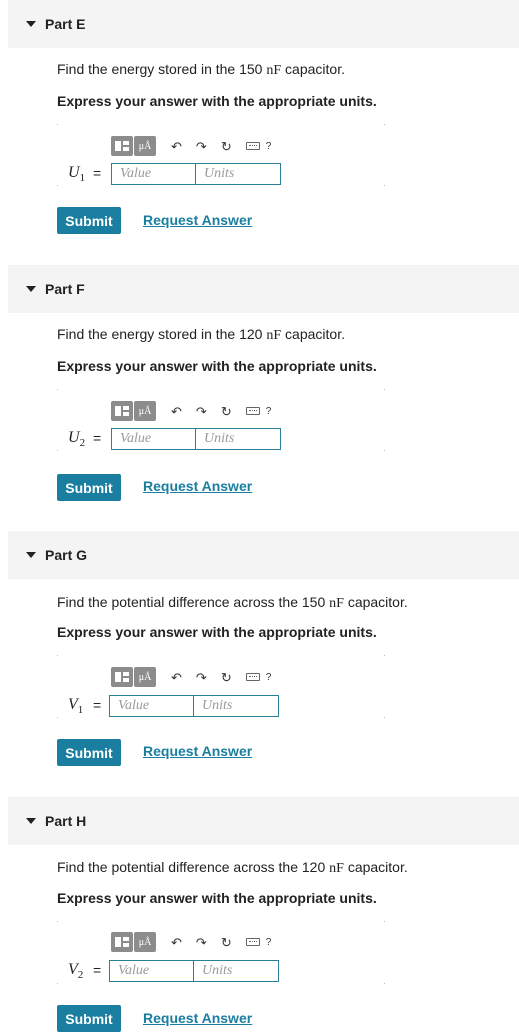  I want to click on variable-label: V2, so click(76, 971).